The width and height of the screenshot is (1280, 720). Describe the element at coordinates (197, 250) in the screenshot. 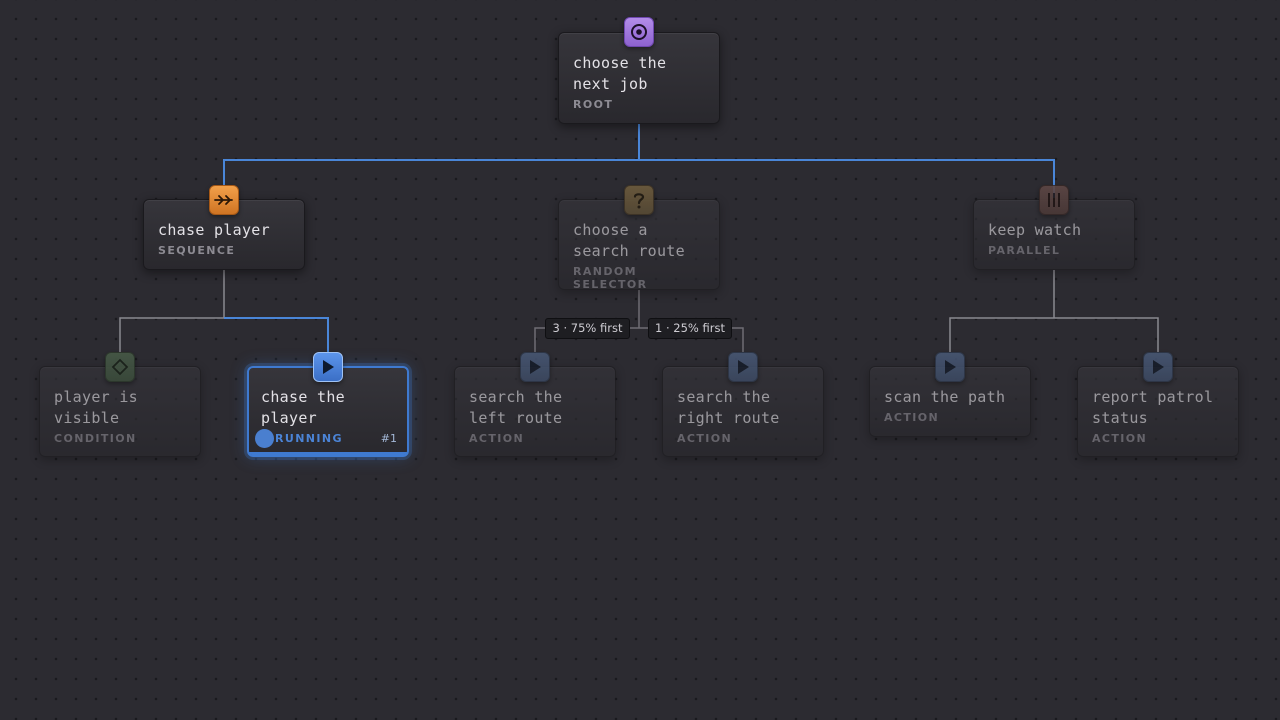

I see `node-kind: SEQUENCE` at that location.